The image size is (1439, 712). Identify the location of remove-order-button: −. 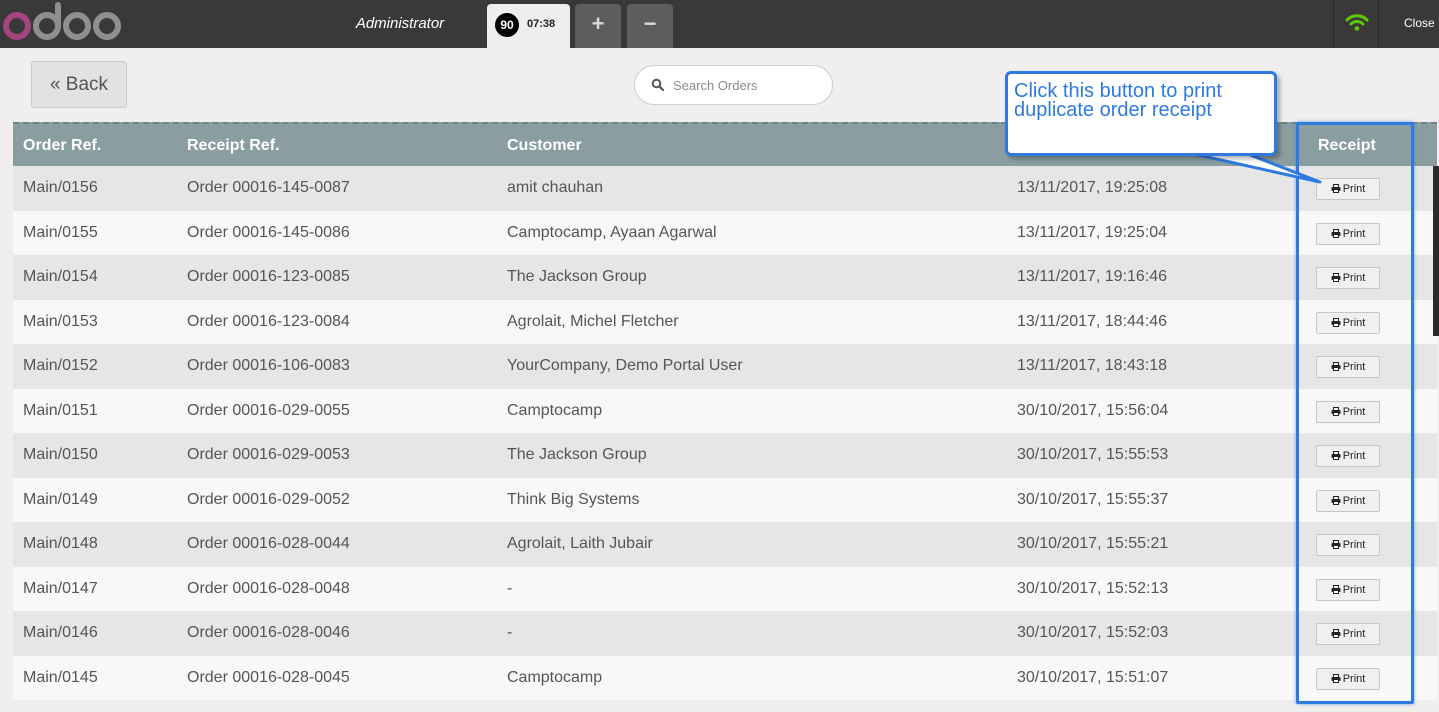
(650, 26).